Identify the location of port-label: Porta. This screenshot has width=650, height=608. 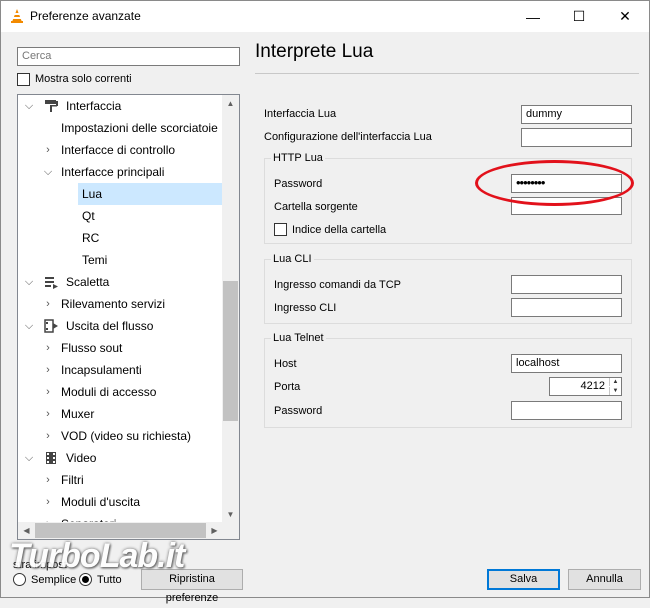
(287, 387).